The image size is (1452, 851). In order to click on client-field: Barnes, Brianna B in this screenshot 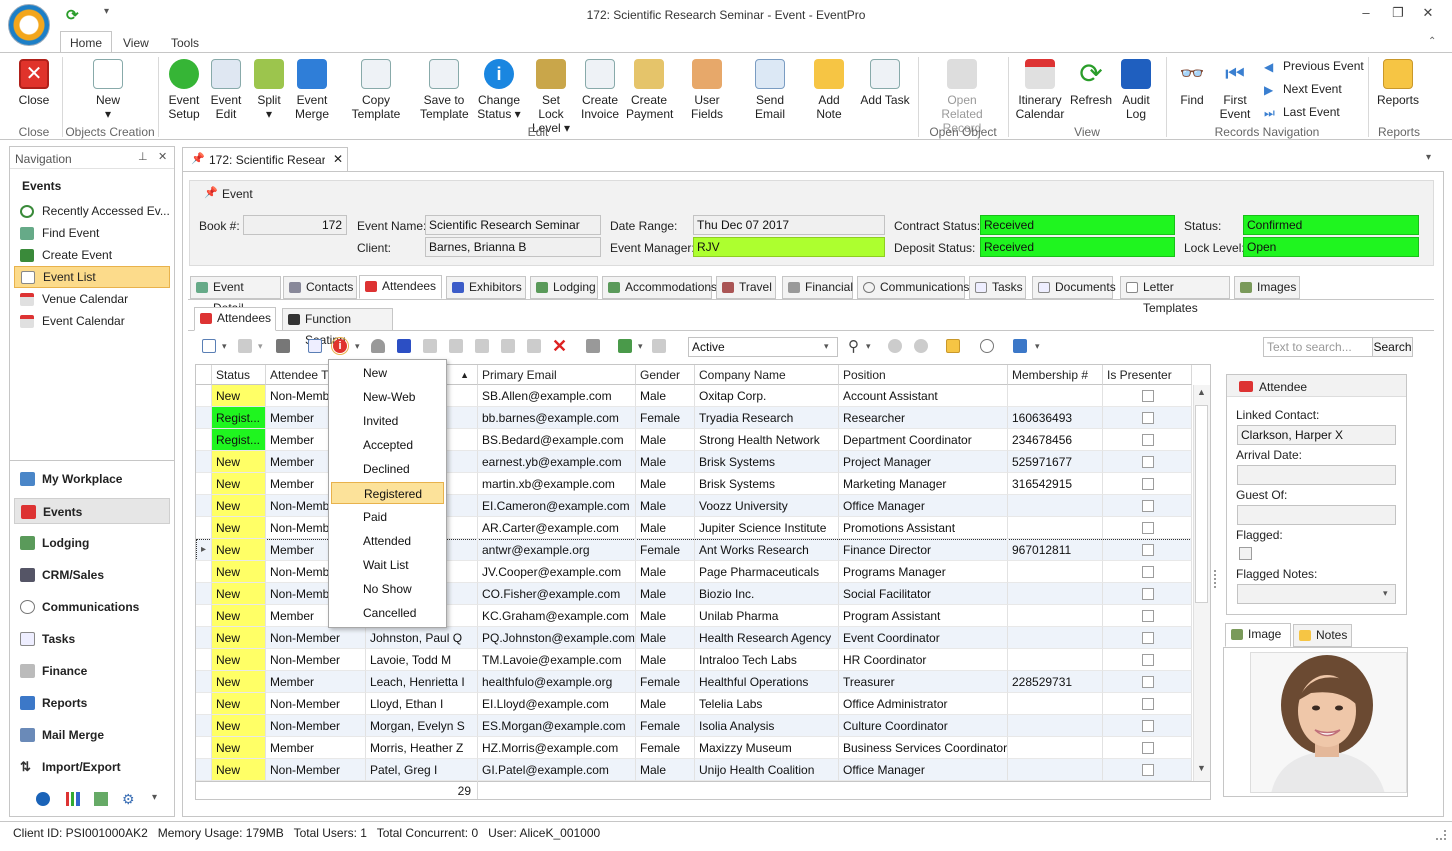, I will do `click(513, 247)`.